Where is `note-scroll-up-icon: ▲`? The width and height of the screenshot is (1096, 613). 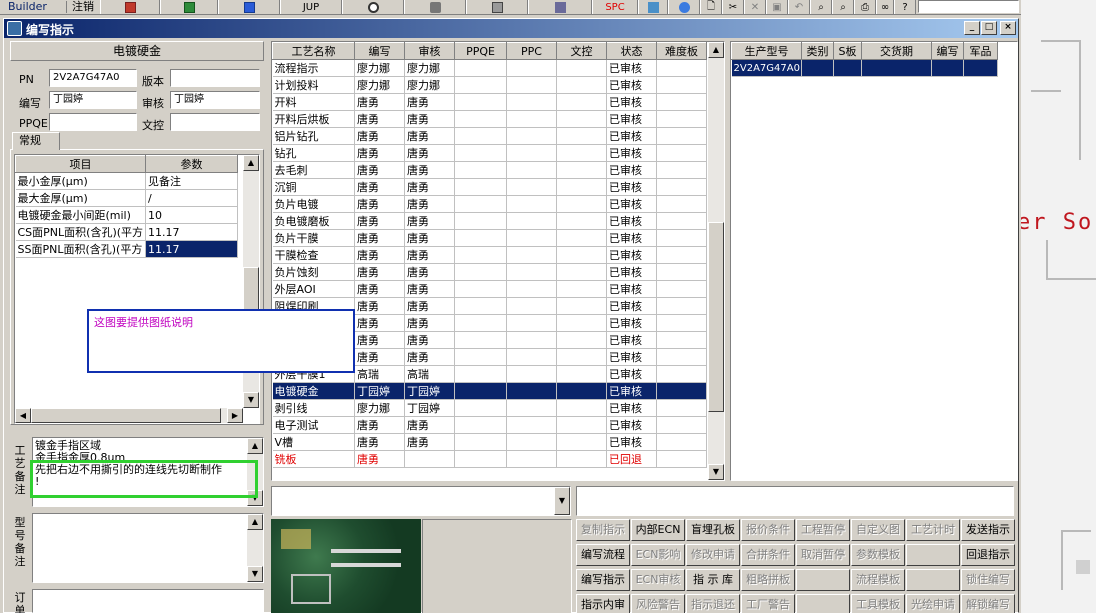
note-scroll-up-icon: ▲ is located at coordinates (255, 446).